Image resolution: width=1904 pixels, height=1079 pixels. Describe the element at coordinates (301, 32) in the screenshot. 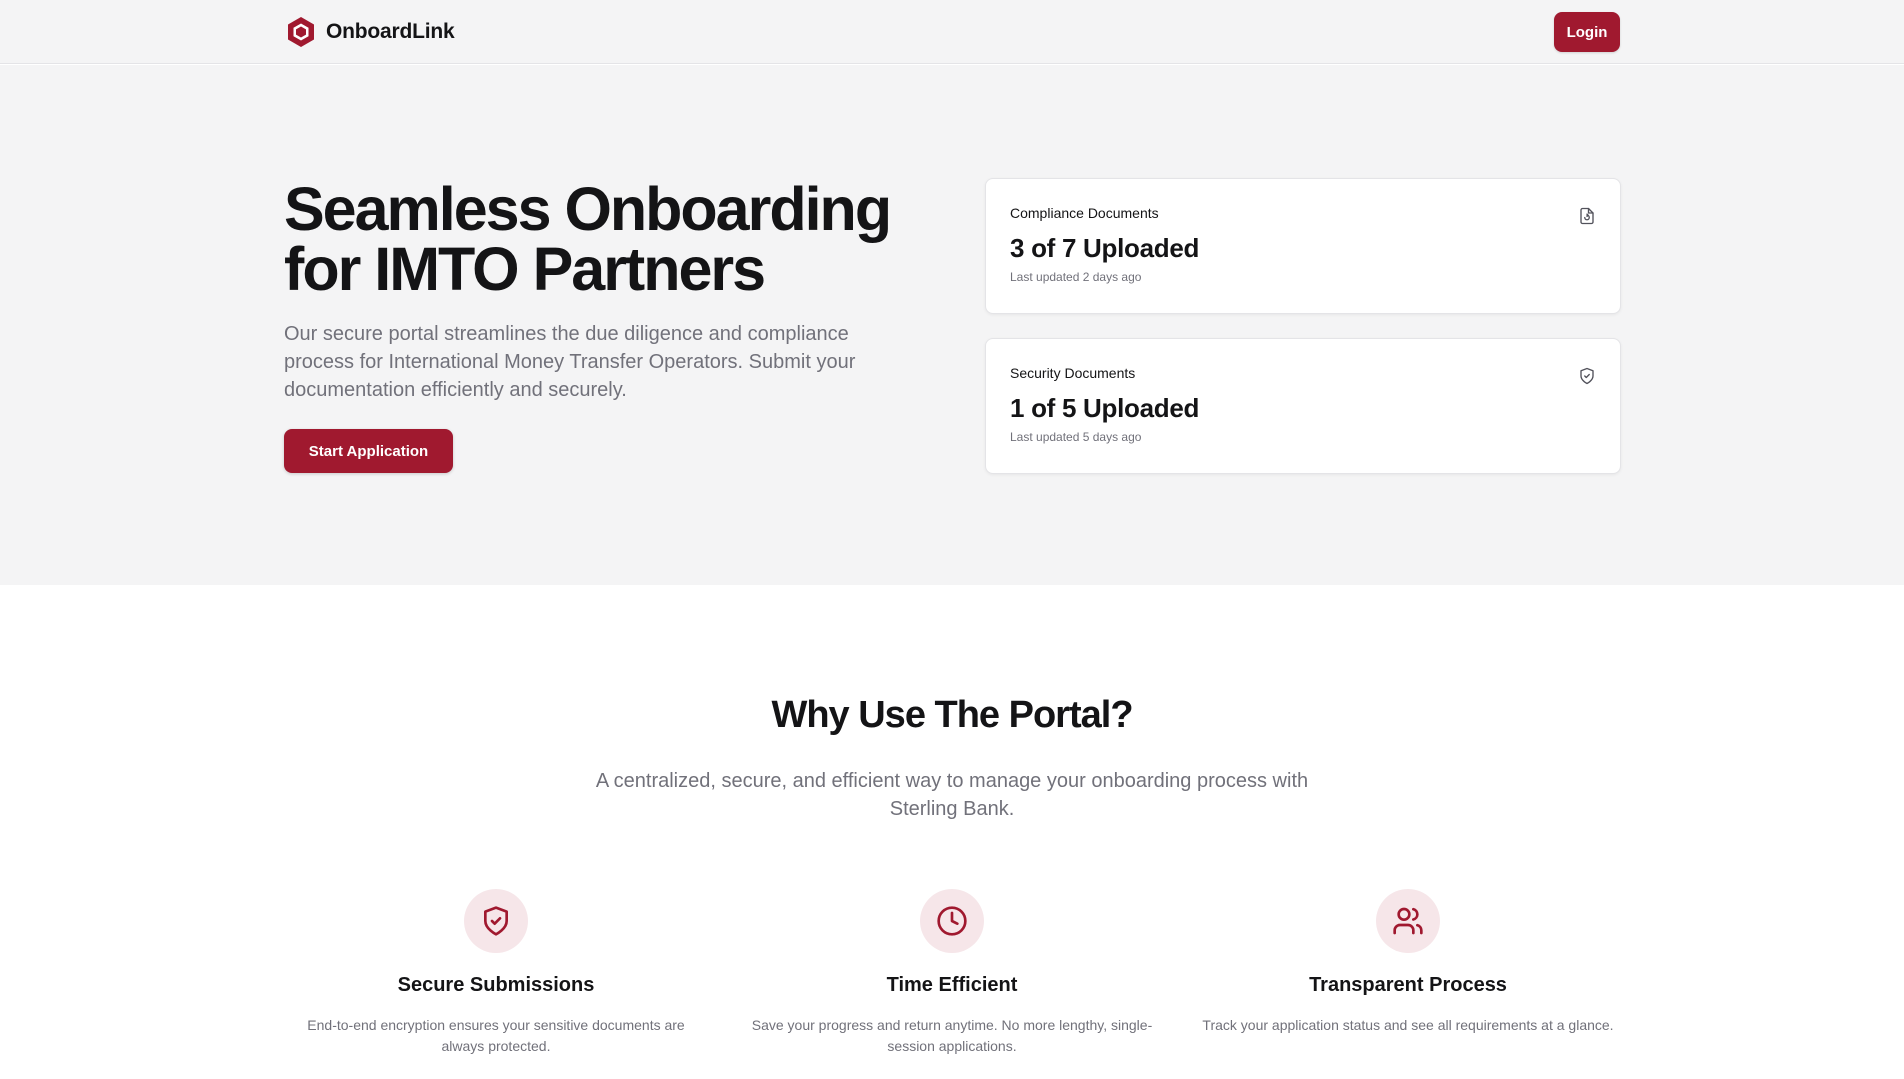

I see `hexagon-logo-icon` at that location.